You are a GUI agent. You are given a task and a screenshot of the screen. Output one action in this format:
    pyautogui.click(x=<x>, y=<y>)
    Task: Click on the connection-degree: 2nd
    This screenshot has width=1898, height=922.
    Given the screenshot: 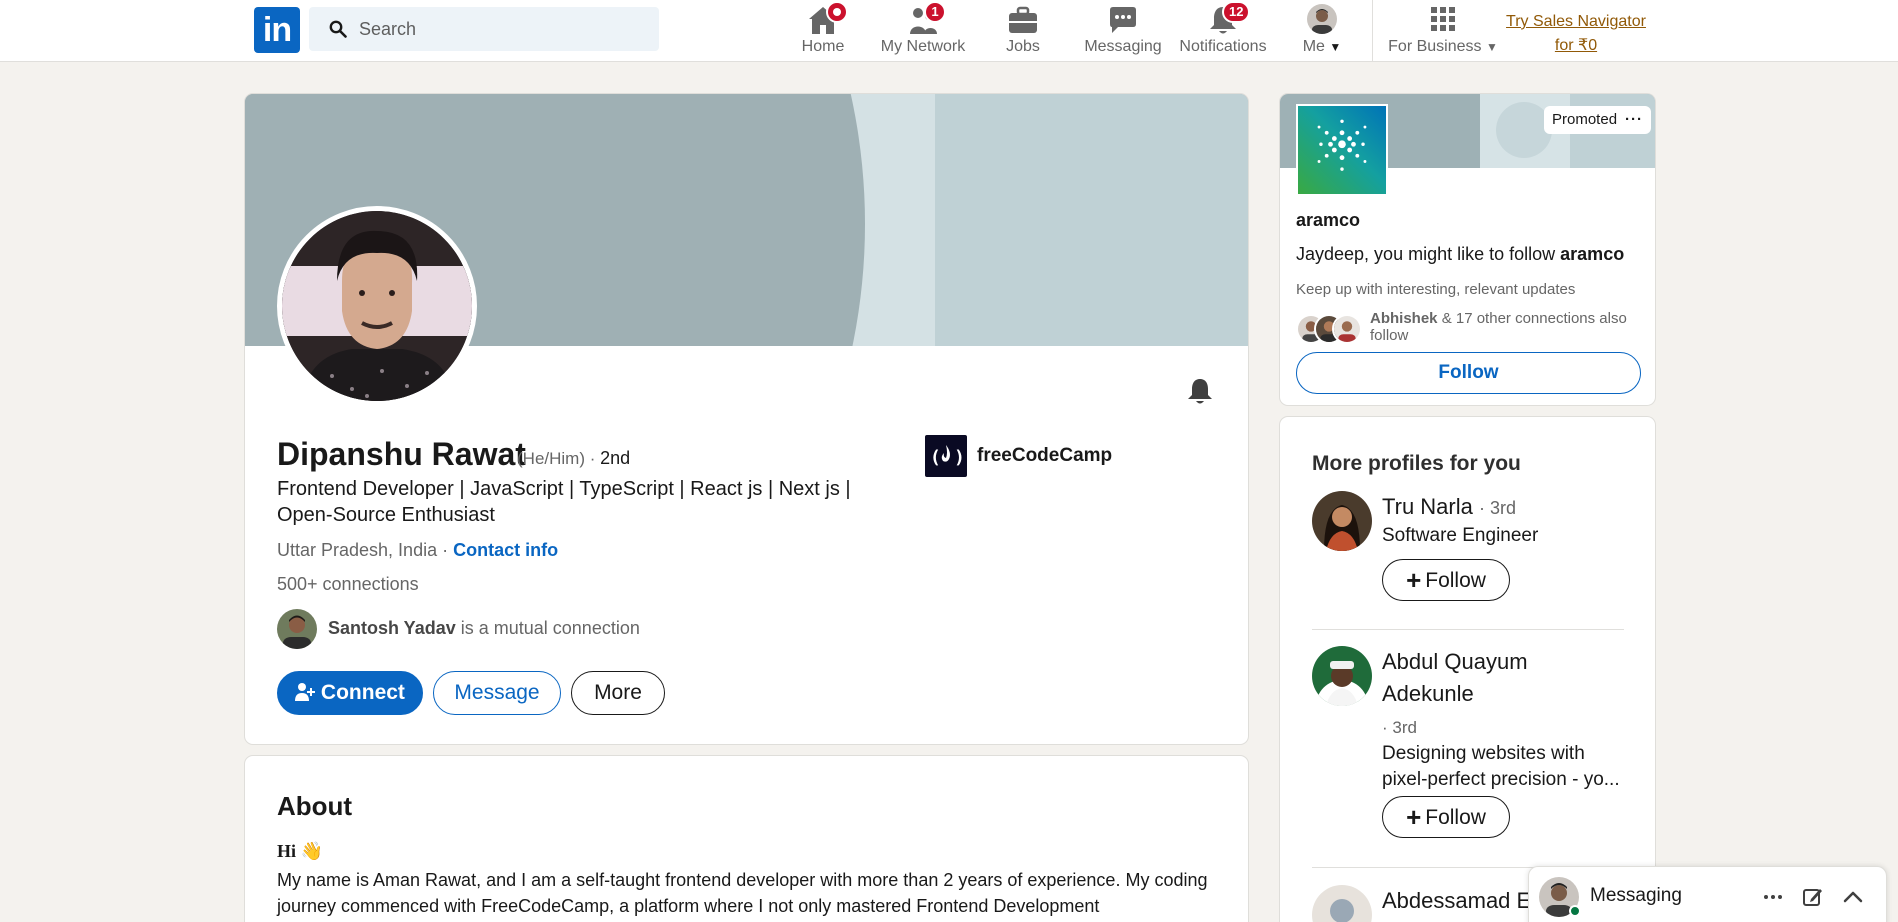 What is the action you would take?
    pyautogui.click(x=615, y=458)
    